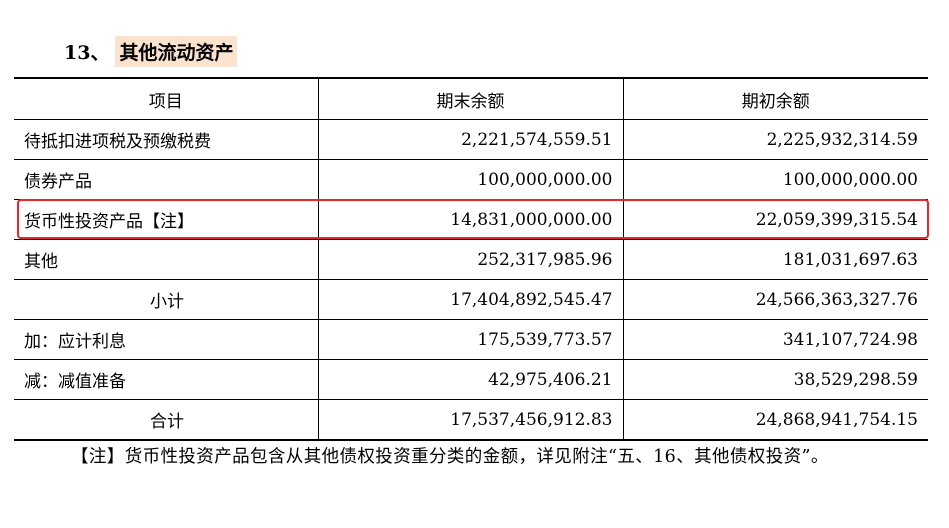 This screenshot has height=528, width=949. I want to click on section-number: 13、, so click(87, 52).